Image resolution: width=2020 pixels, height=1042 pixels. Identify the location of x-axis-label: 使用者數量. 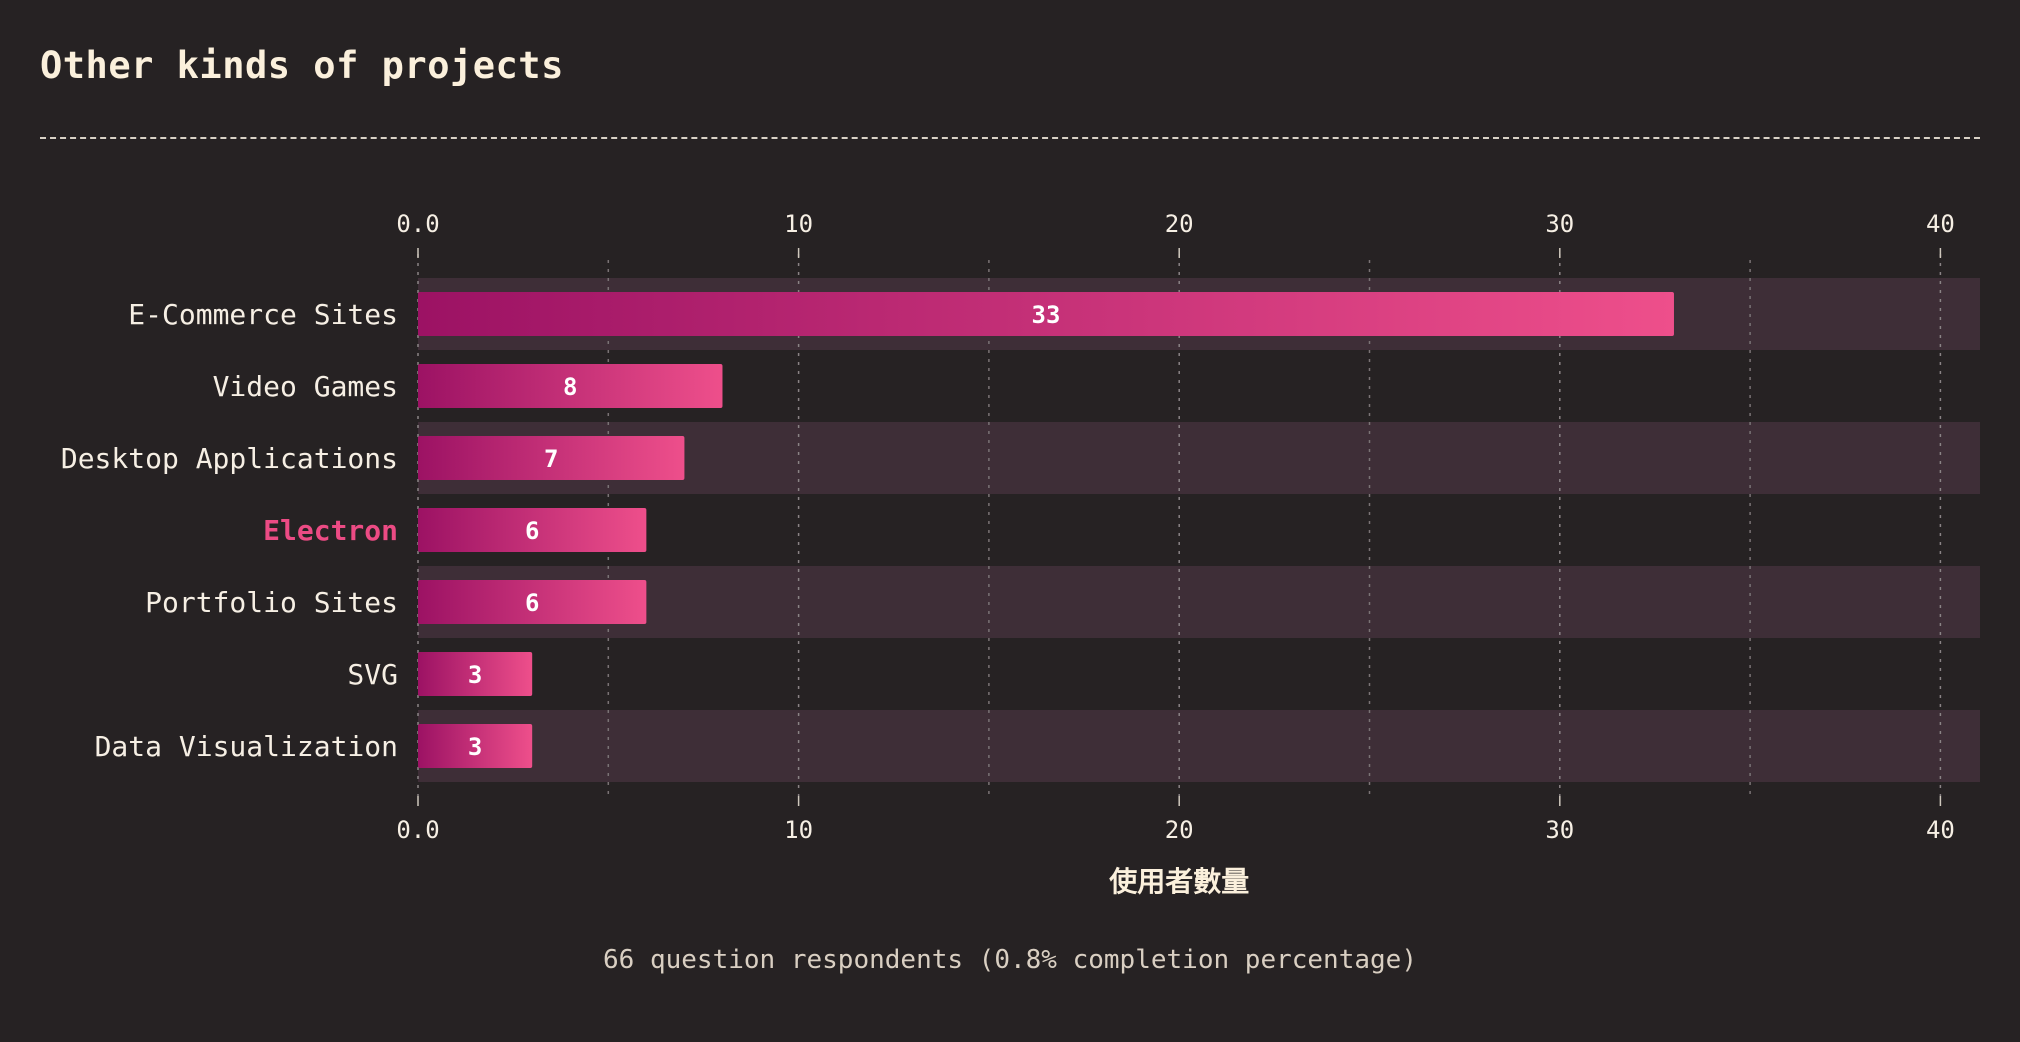
(1178, 881).